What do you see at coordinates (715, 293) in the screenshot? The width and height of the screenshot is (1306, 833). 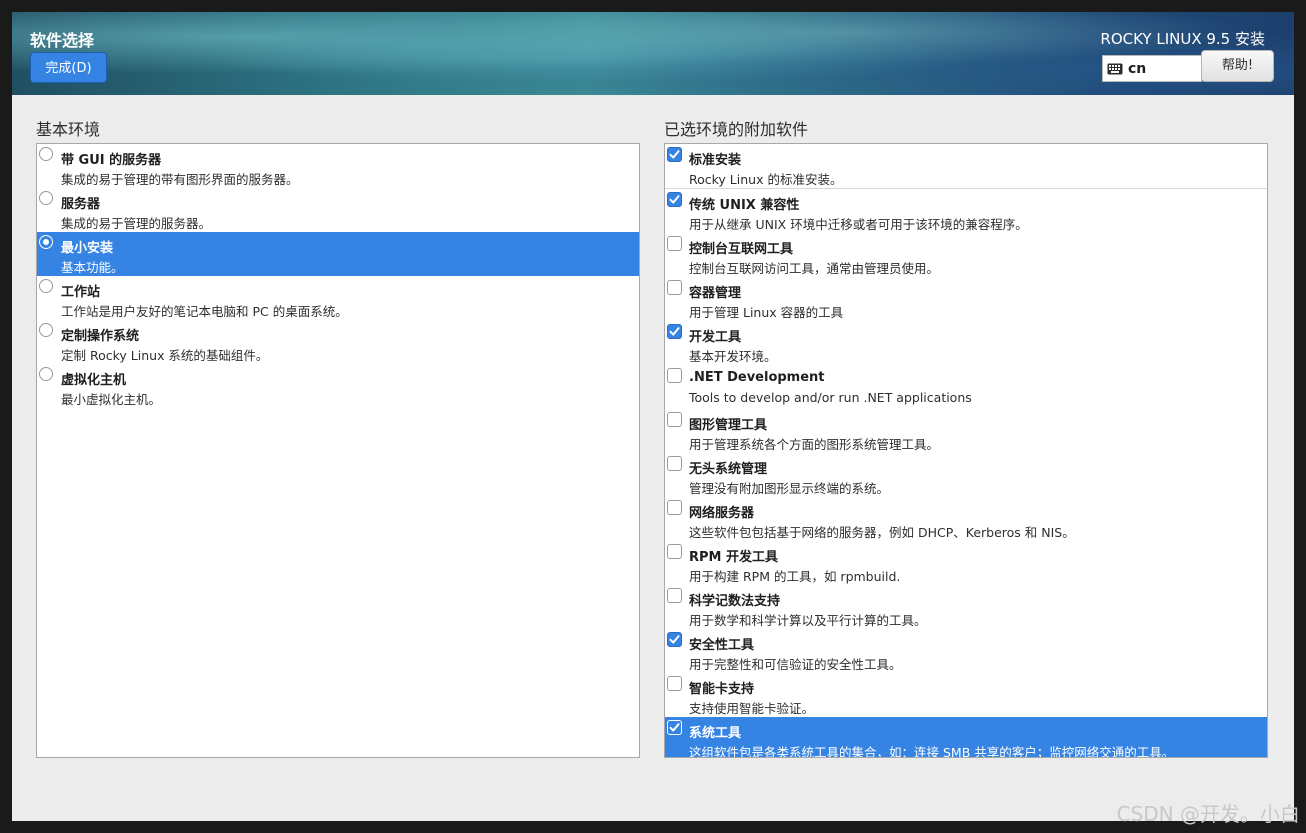 I see `addon-title: 容器管理` at bounding box center [715, 293].